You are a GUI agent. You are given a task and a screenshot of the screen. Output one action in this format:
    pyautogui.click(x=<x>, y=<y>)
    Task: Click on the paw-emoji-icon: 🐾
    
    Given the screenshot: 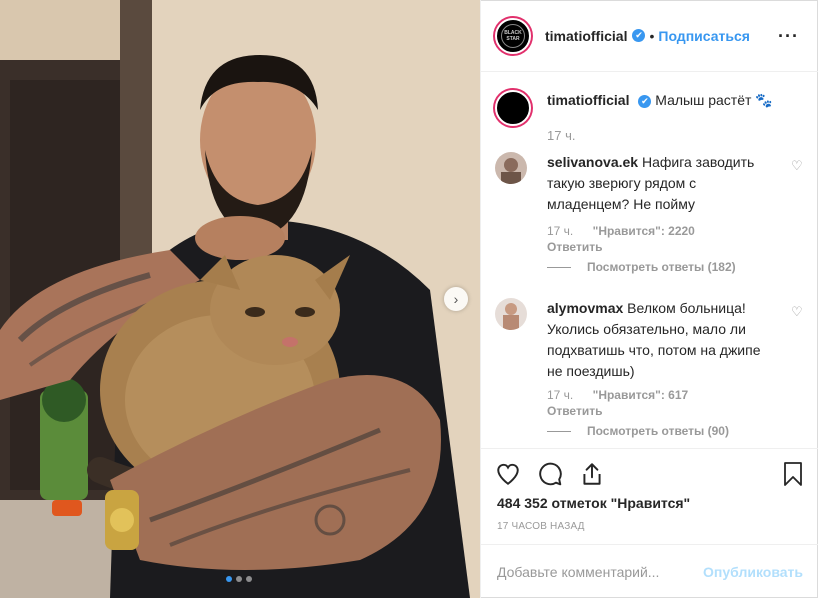 What is the action you would take?
    pyautogui.click(x=764, y=100)
    